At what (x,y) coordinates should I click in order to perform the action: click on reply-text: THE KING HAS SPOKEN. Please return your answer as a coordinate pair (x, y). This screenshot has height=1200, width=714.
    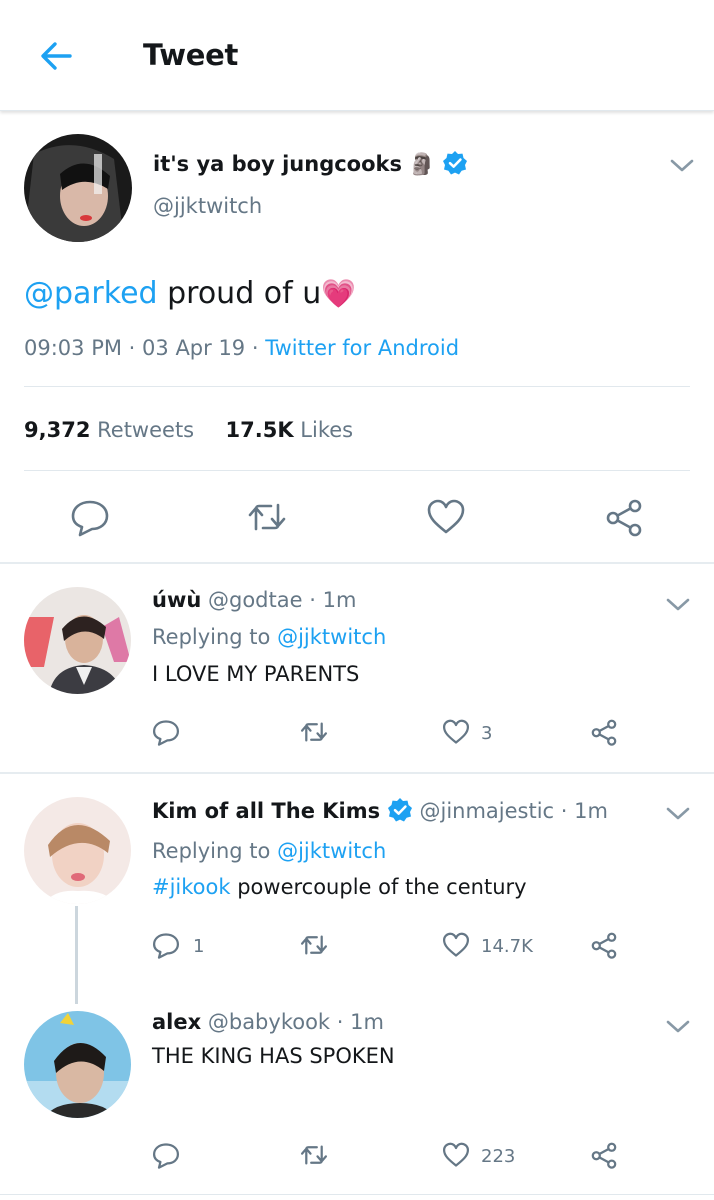
    Looking at the image, I should click on (273, 1056).